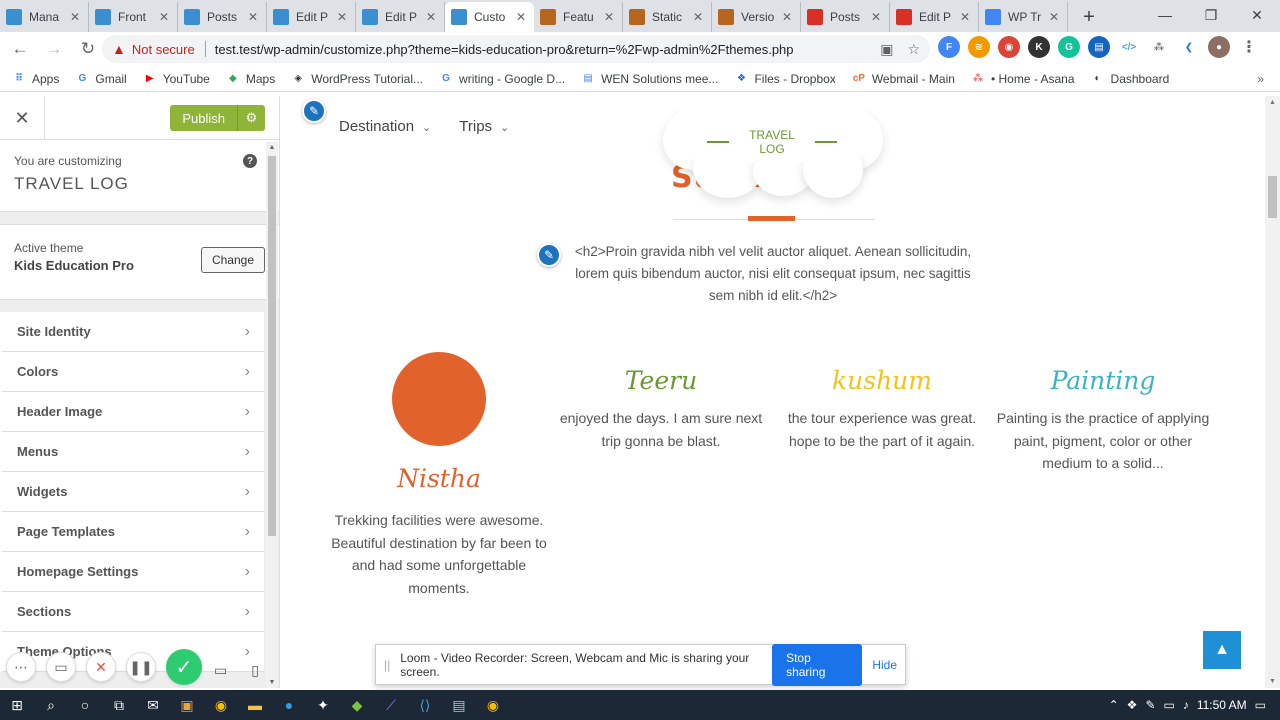 The width and height of the screenshot is (1280, 720). I want to click on notifications-icon: ▭, so click(1260, 705).